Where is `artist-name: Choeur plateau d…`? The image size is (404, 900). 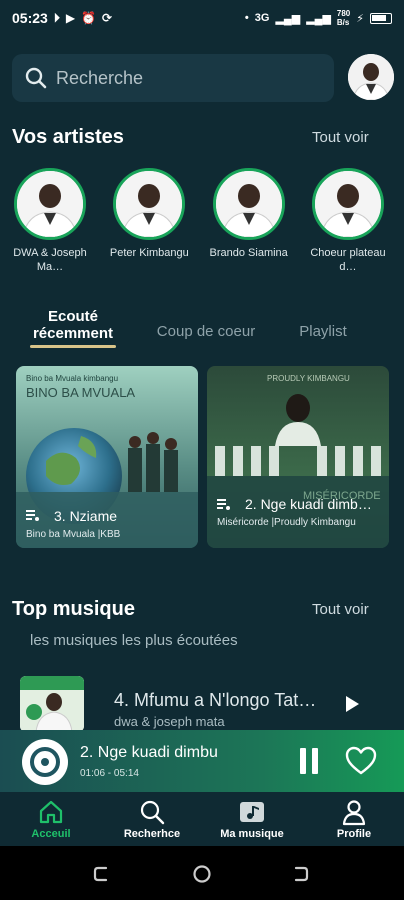 artist-name: Choeur plateau d… is located at coordinates (348, 260).